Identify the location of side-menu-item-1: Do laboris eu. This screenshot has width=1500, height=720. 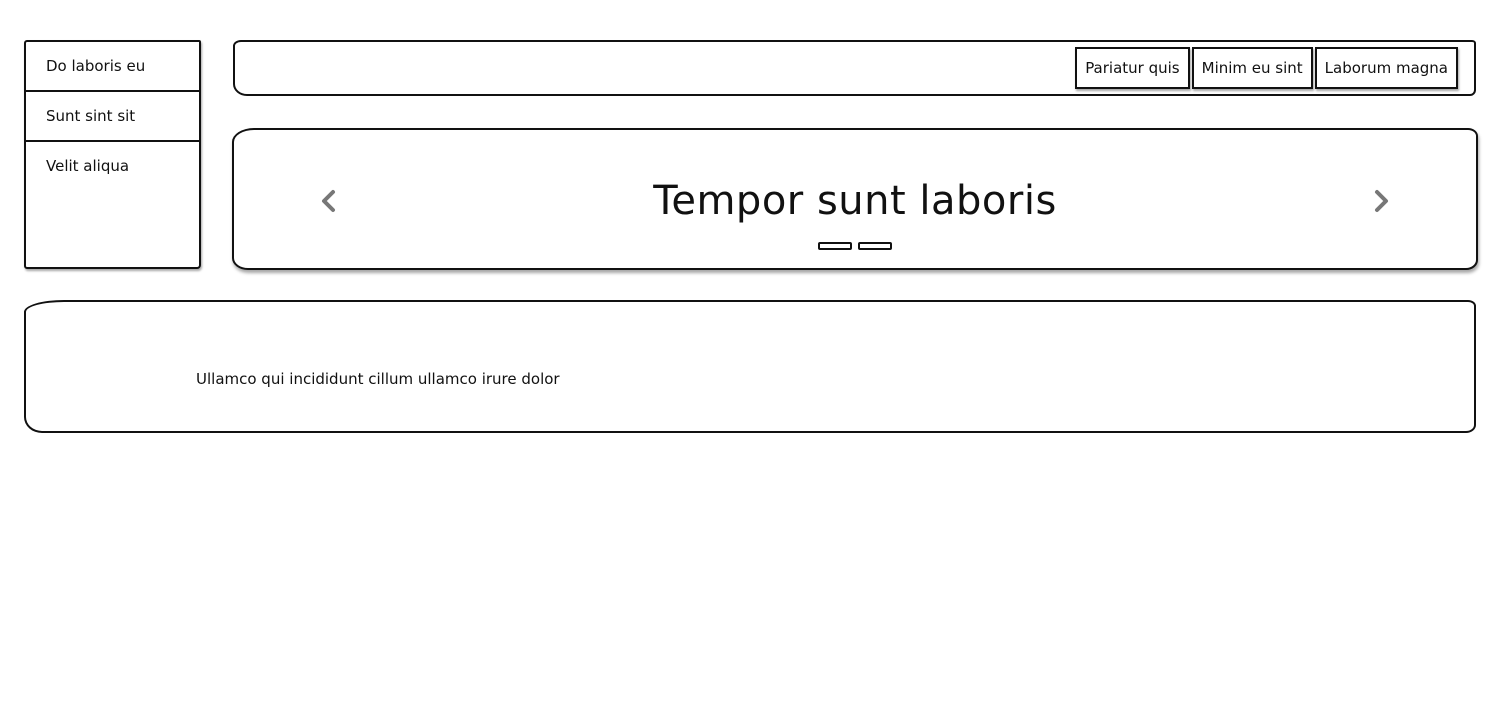
(112, 67).